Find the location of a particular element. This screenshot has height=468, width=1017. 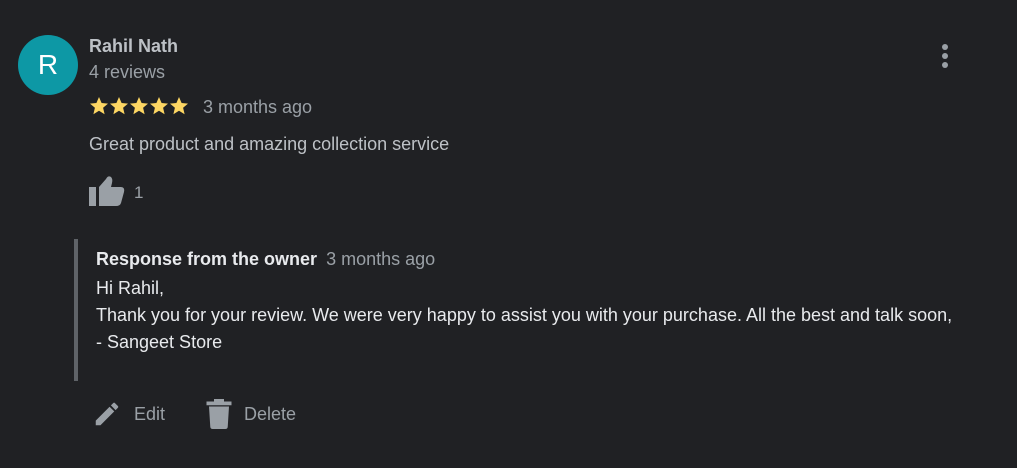

owner-response-title: Response from the owner is located at coordinates (207, 259).